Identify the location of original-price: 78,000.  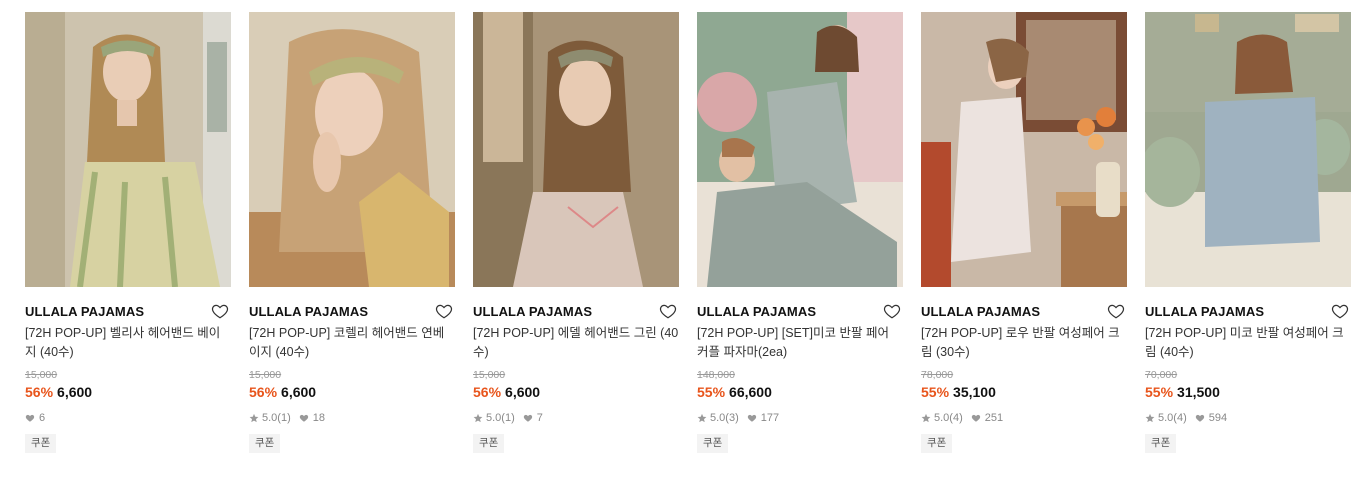
(937, 375).